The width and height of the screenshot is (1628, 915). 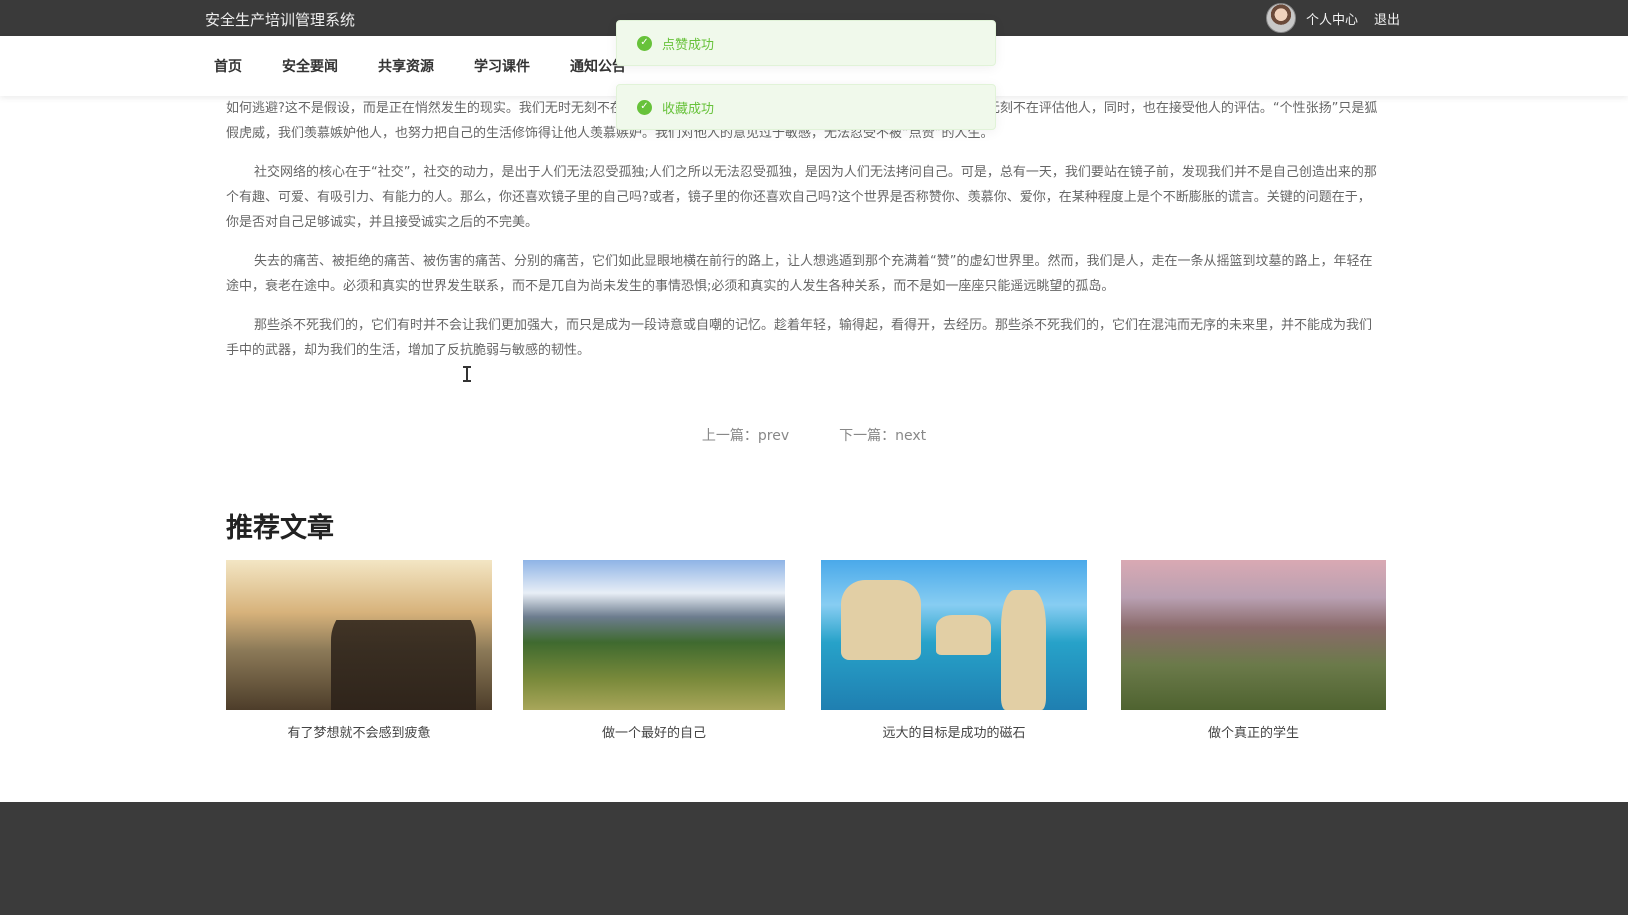 What do you see at coordinates (1253, 635) in the screenshot?
I see `card-image-alpine-valley` at bounding box center [1253, 635].